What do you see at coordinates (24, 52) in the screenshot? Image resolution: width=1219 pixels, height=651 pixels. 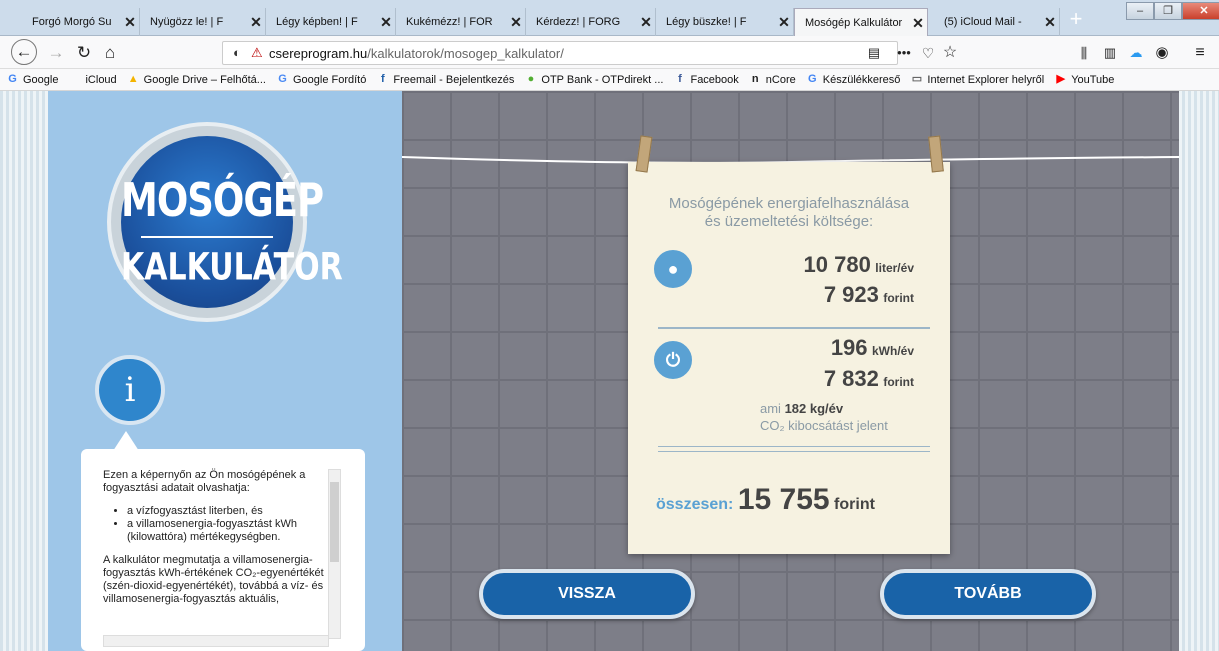 I see `back-icon: ←` at bounding box center [24, 52].